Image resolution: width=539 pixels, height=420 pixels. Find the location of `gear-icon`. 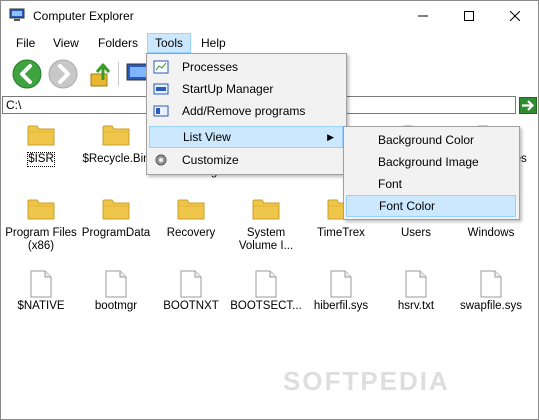

gear-icon is located at coordinates (161, 160).